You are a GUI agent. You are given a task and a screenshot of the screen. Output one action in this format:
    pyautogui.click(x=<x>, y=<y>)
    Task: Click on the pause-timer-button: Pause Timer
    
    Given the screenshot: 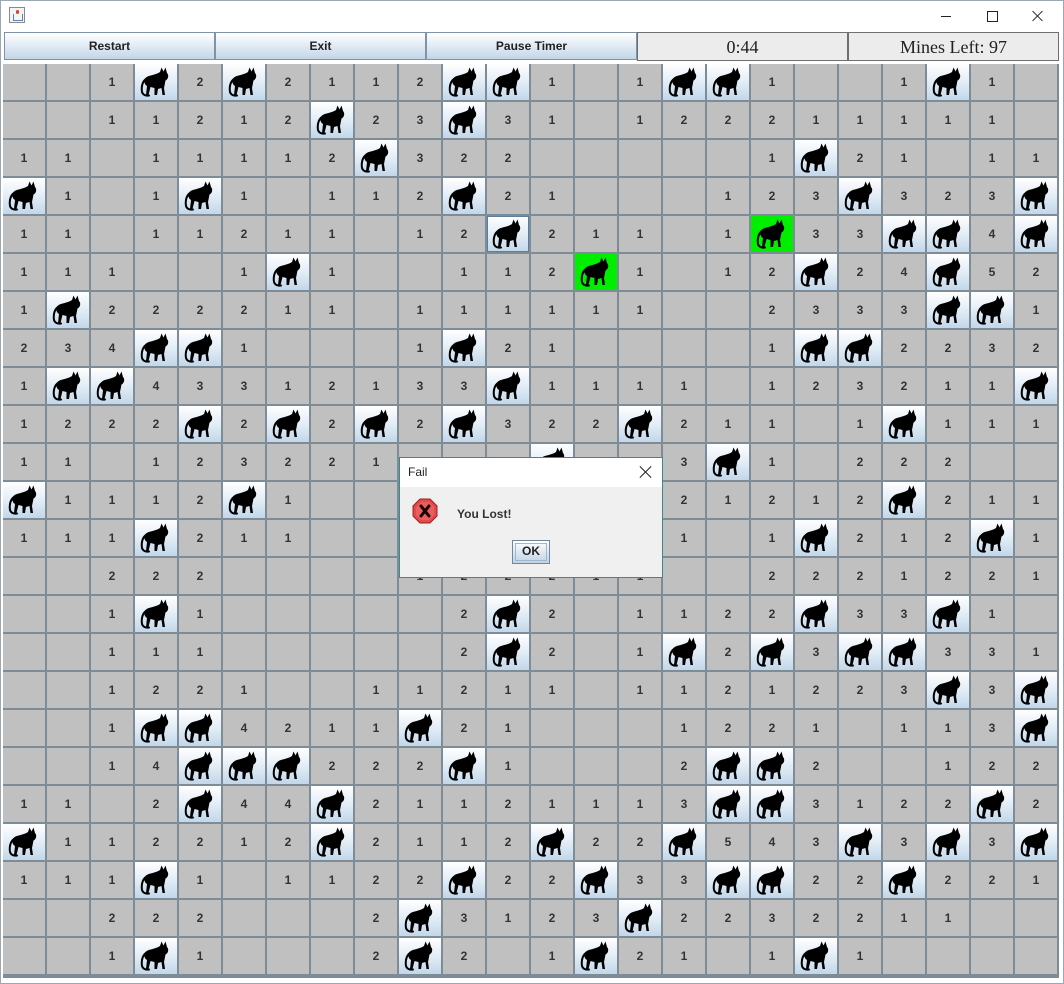 What is the action you would take?
    pyautogui.click(x=531, y=46)
    